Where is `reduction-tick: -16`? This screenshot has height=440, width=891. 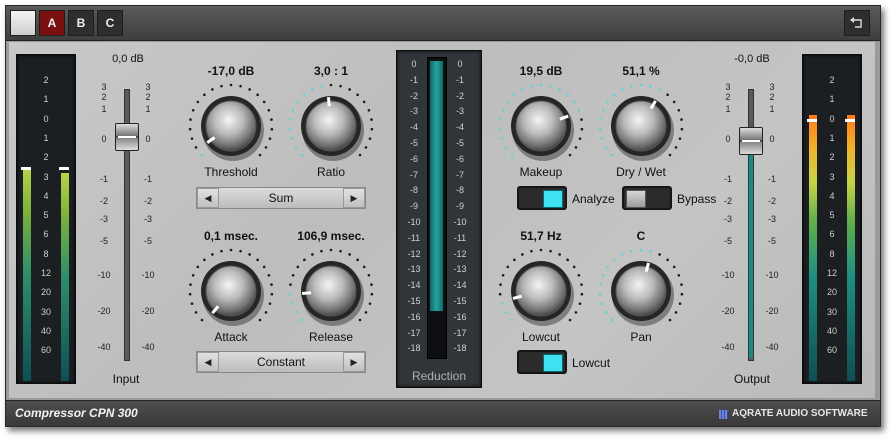 reduction-tick: -16 is located at coordinates (414, 316).